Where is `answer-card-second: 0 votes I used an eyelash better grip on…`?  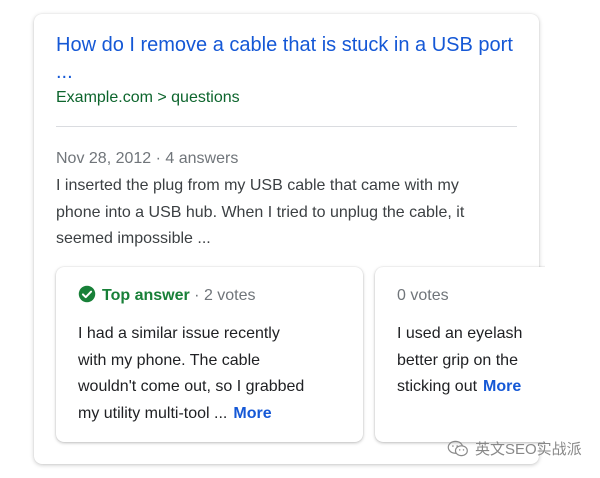 answer-card-second: 0 votes I used an eyelash better grip on… is located at coordinates (487, 354).